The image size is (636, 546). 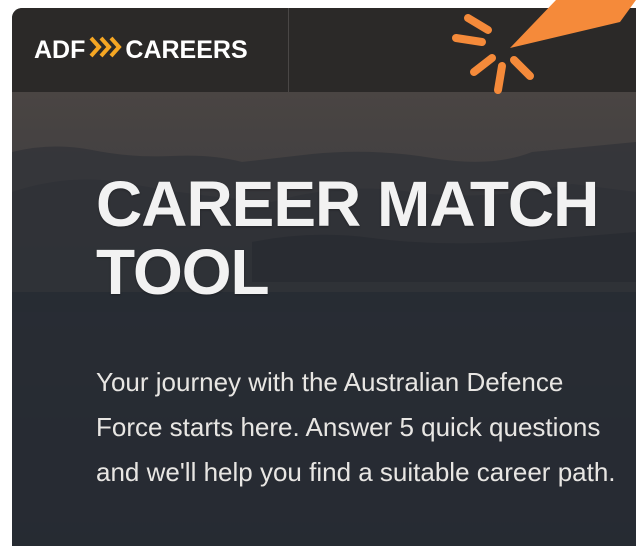 What do you see at coordinates (60, 49) in the screenshot?
I see `logo-text-adf: ADF` at bounding box center [60, 49].